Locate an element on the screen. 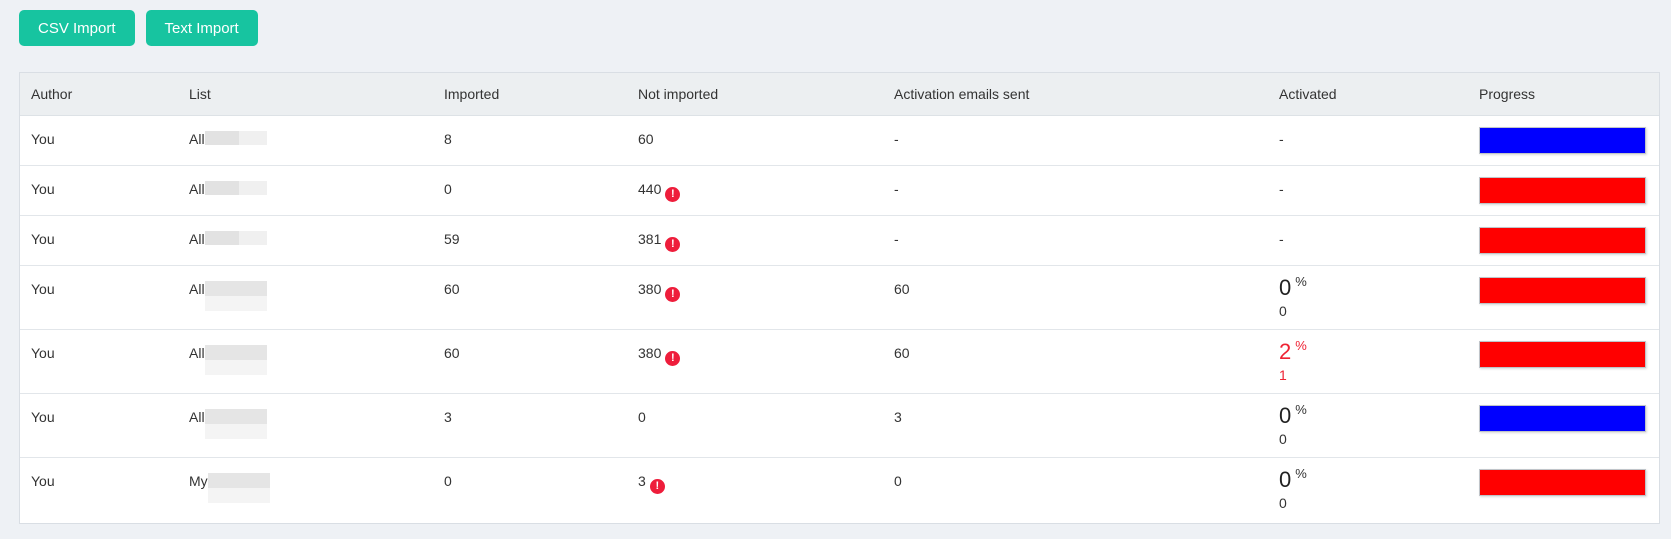 This screenshot has width=1671, height=539. table-row: You All 60 380! 60 2% 1 is located at coordinates (839, 361).